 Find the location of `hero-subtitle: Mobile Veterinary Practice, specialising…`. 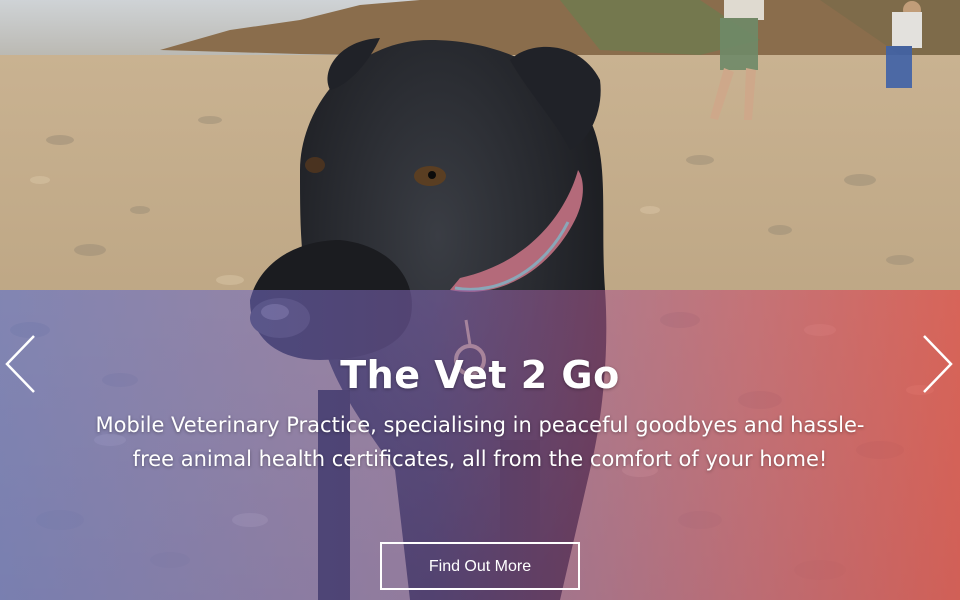

hero-subtitle: Mobile Veterinary Practice, specialising… is located at coordinates (480, 442).